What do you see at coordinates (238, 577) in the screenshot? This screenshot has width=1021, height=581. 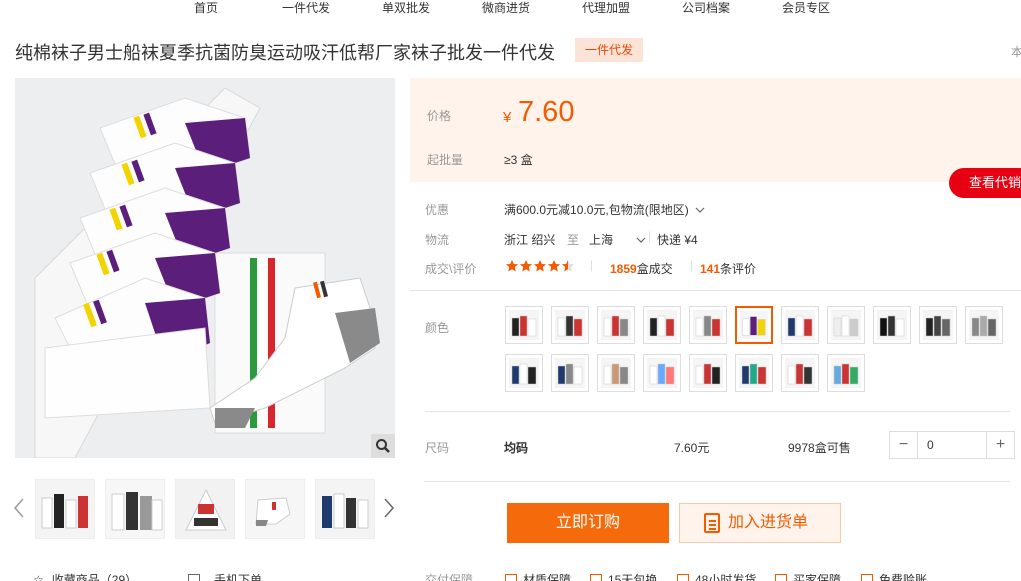 I see `mobile-order-text: 手机下单` at bounding box center [238, 577].